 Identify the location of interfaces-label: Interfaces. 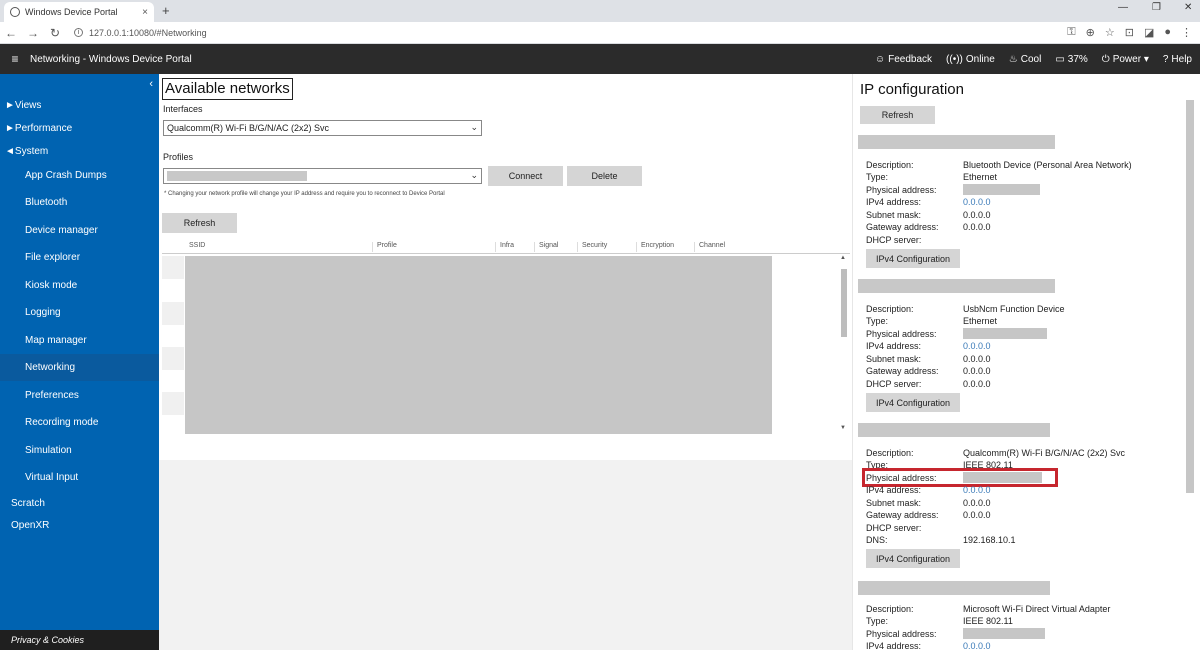
(183, 109).